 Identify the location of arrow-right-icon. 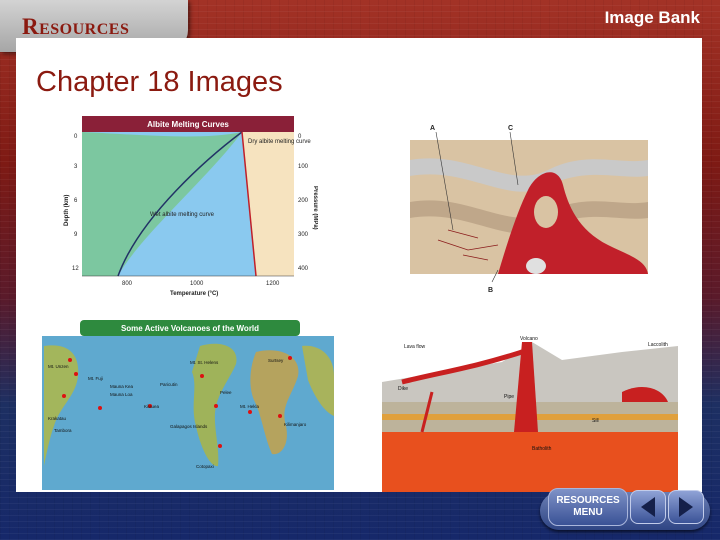
(686, 507).